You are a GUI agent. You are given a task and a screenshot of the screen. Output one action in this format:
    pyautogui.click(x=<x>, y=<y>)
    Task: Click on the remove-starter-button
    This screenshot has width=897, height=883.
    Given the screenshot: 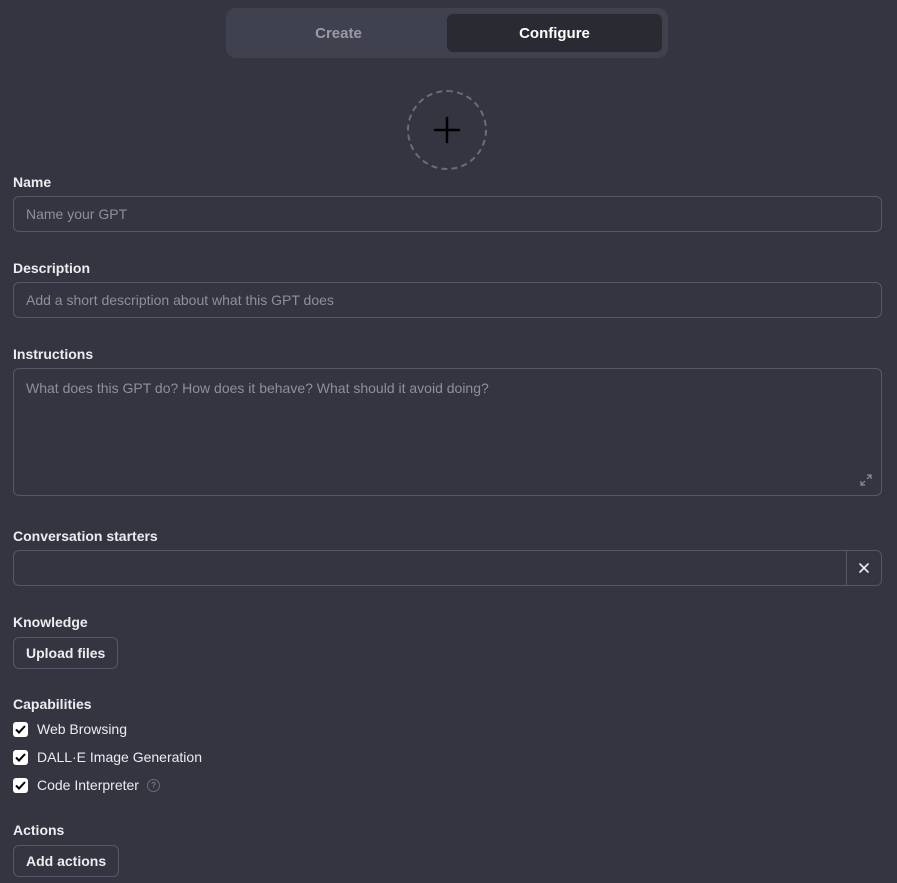 What is the action you would take?
    pyautogui.click(x=863, y=568)
    